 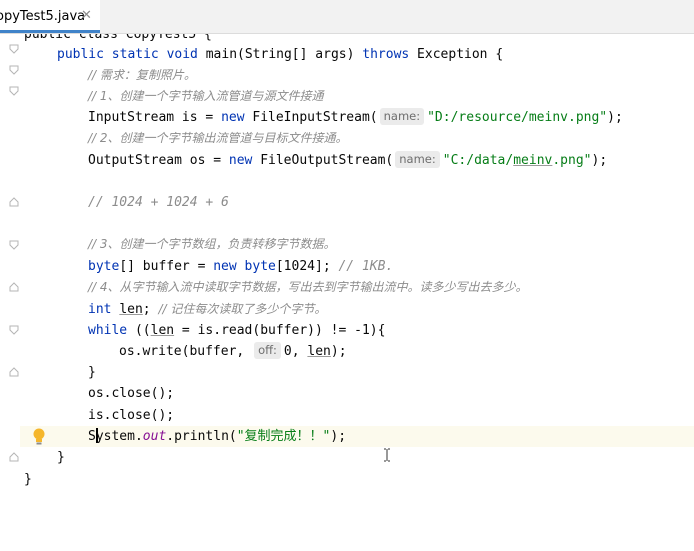 I want to click on code-line: os.write(buffer, off: 0, len);, so click(x=233, y=350).